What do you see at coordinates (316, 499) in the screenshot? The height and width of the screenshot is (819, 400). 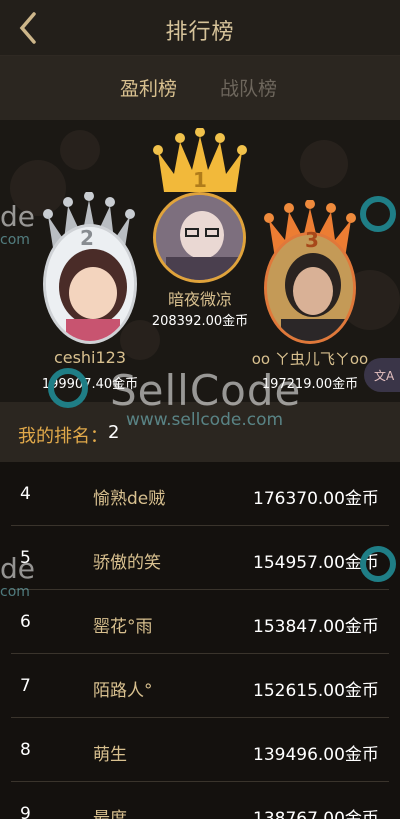 I see `list-amount: 176370.00金币` at bounding box center [316, 499].